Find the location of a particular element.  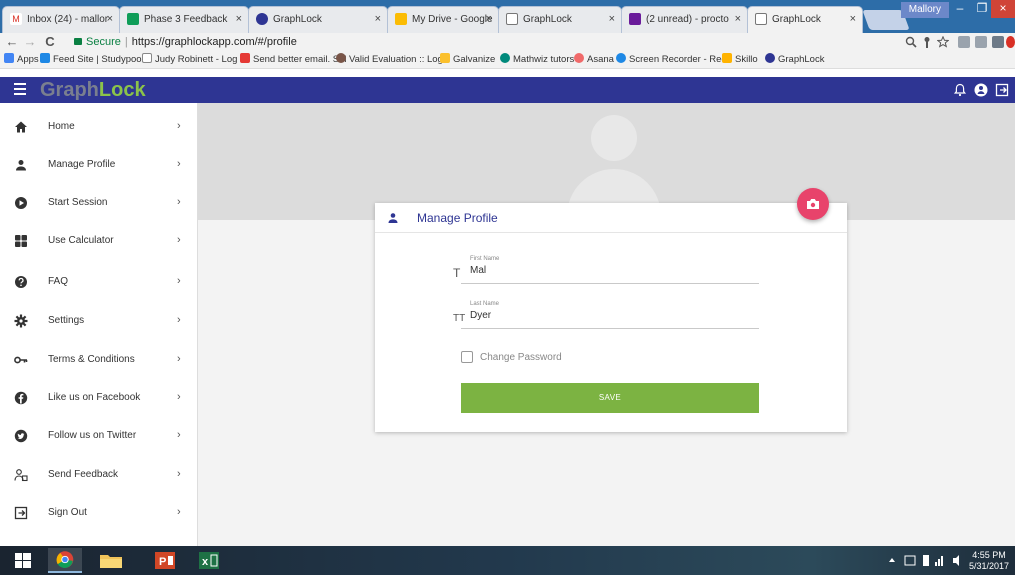

profile-name: Mallory is located at coordinates (924, 10).